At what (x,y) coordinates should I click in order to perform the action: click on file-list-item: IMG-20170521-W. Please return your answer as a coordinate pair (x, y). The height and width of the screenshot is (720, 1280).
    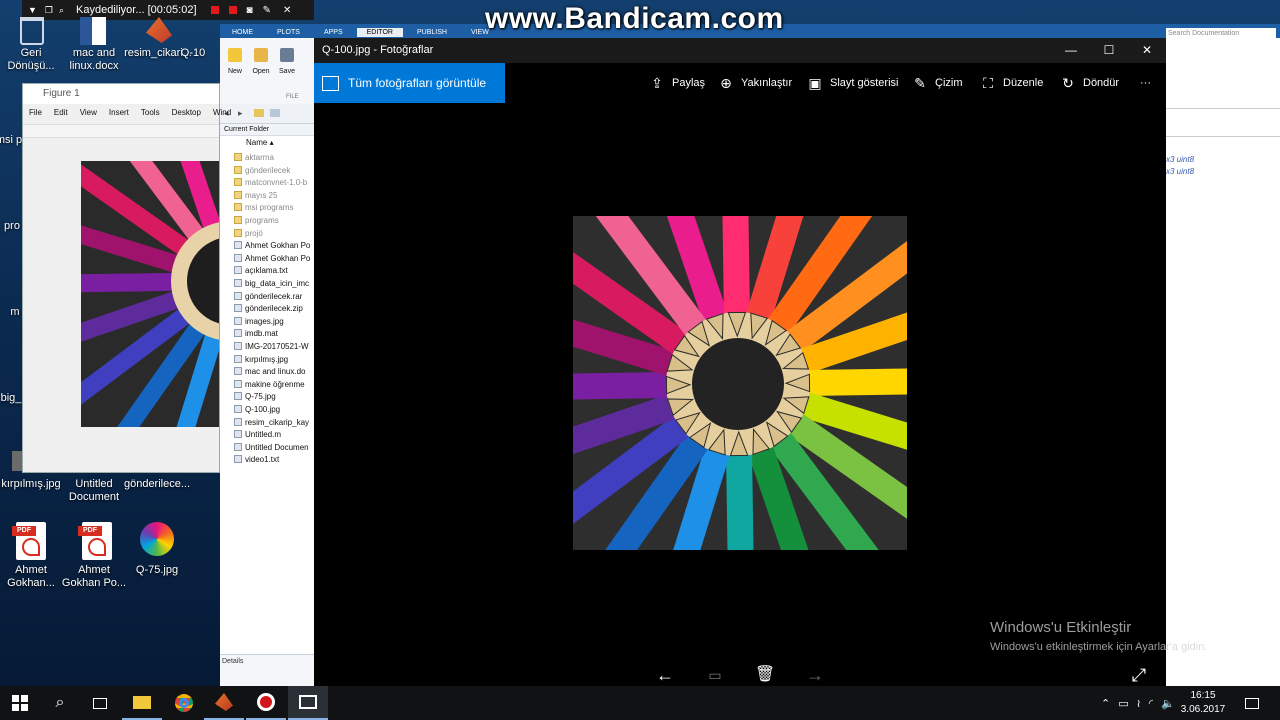
    Looking at the image, I should click on (274, 347).